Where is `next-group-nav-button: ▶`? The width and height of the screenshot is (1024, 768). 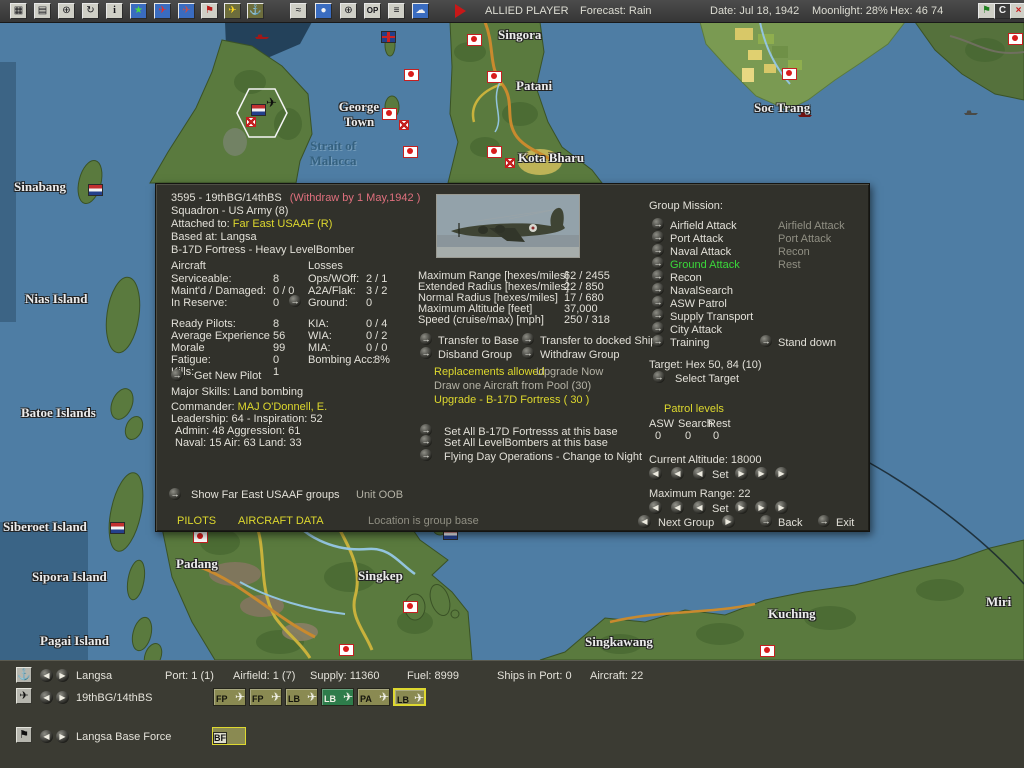 next-group-nav-button: ▶ is located at coordinates (62, 697).